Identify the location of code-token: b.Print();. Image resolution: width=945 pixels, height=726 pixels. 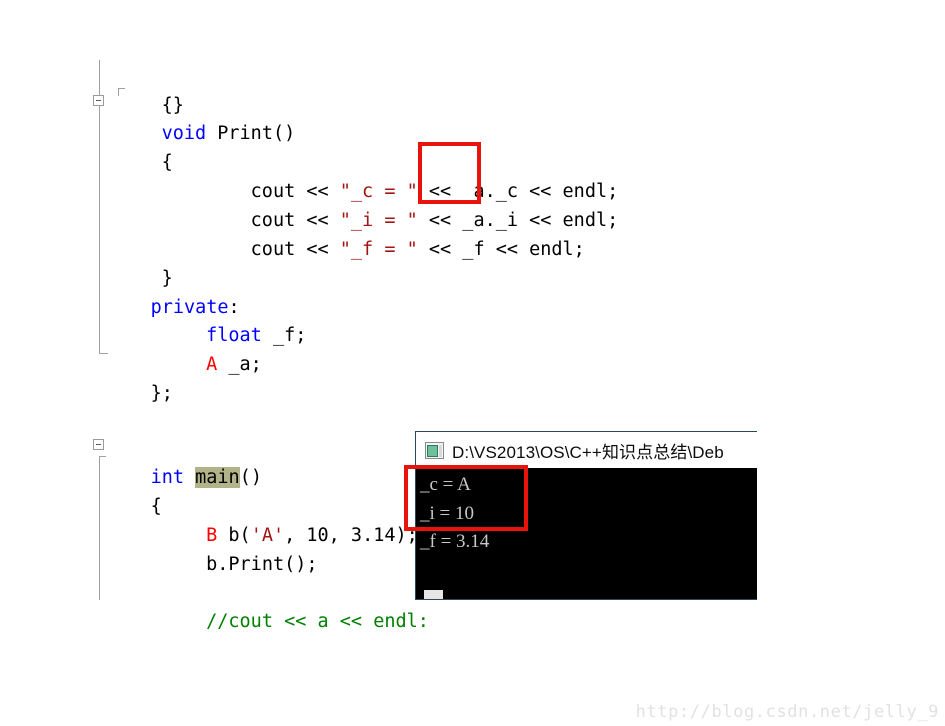
(262, 564).